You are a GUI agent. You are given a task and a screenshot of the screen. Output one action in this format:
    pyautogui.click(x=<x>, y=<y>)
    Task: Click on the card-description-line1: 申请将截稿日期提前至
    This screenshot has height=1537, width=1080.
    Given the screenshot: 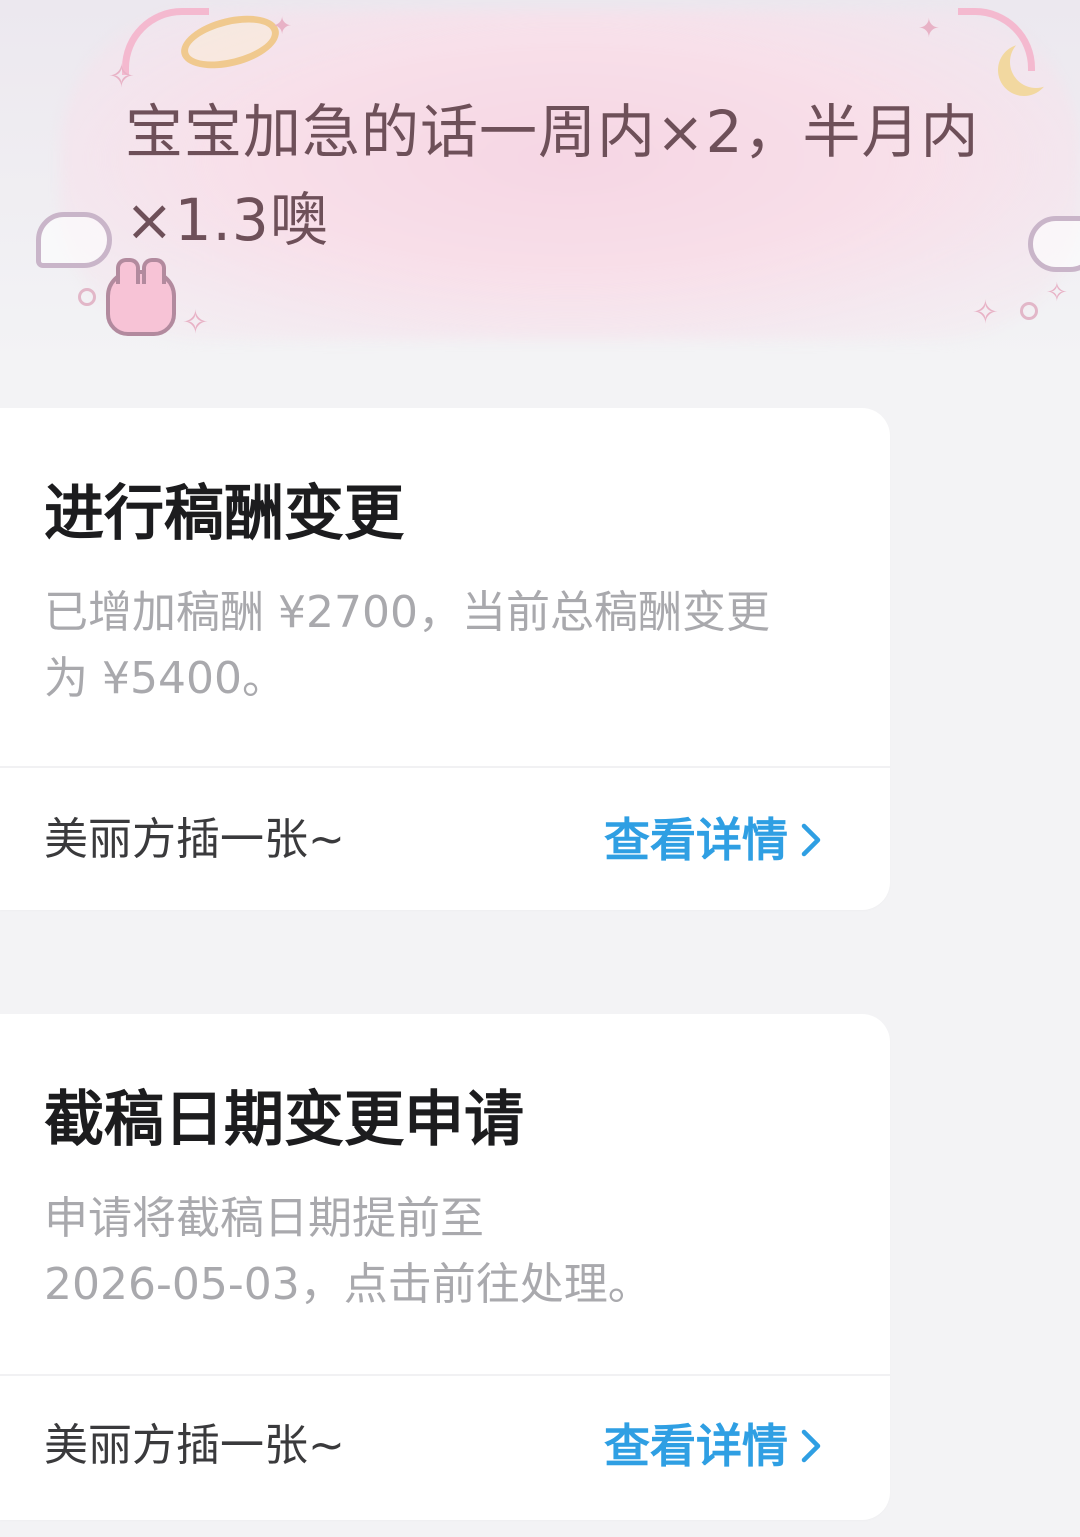 What is the action you would take?
    pyautogui.click(x=264, y=1218)
    